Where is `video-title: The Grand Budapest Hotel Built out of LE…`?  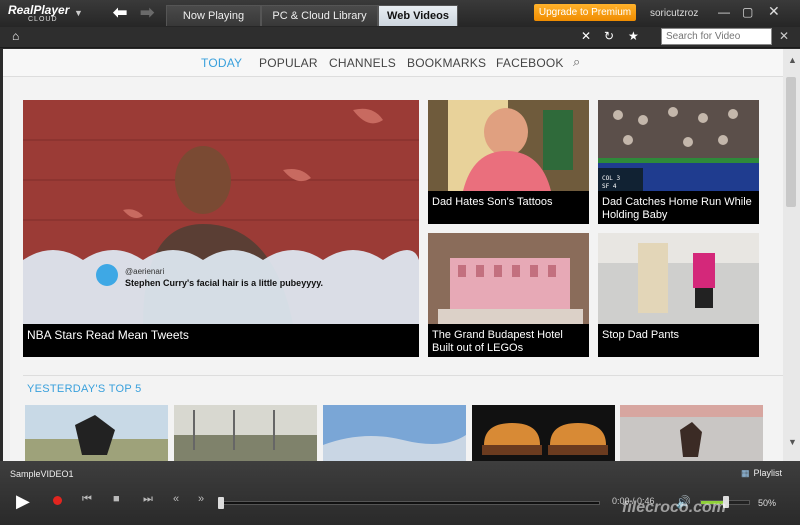
video-title: The Grand Budapest Hotel Built out of LE… is located at coordinates (497, 342).